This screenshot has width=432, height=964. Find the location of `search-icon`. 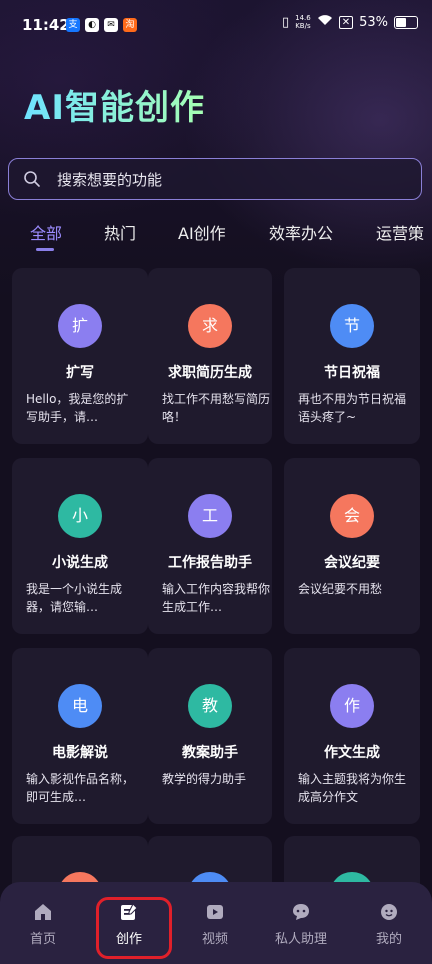

search-icon is located at coordinates (32, 181).